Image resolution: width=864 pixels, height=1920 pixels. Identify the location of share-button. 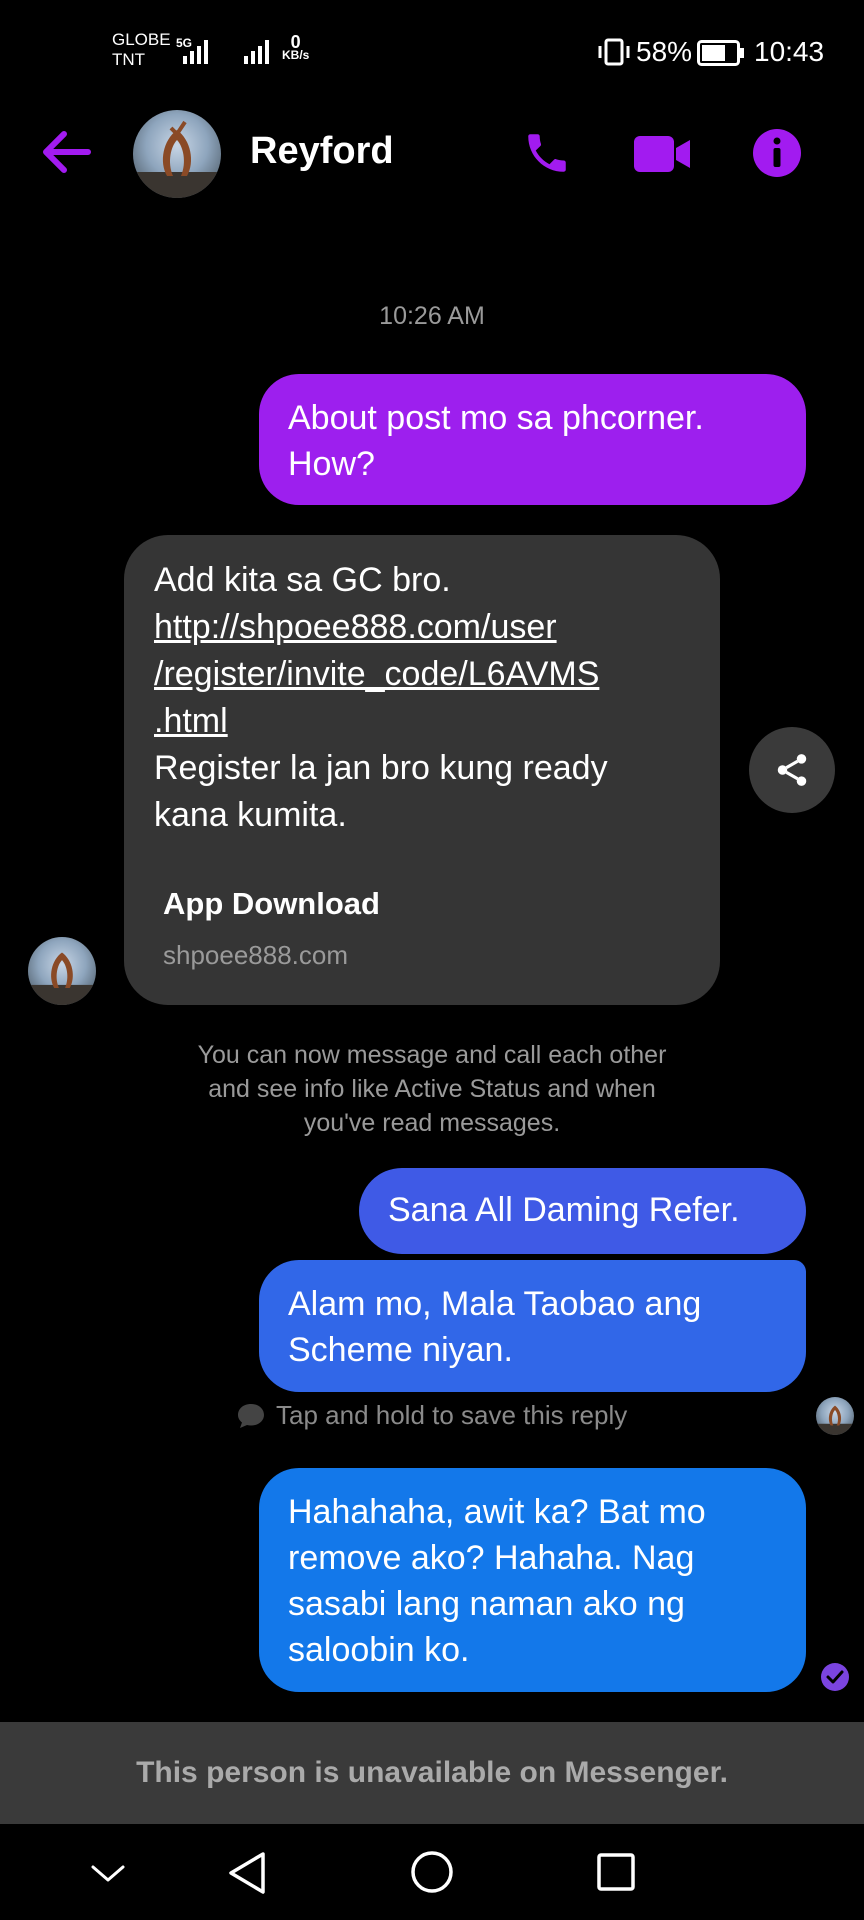
(792, 770).